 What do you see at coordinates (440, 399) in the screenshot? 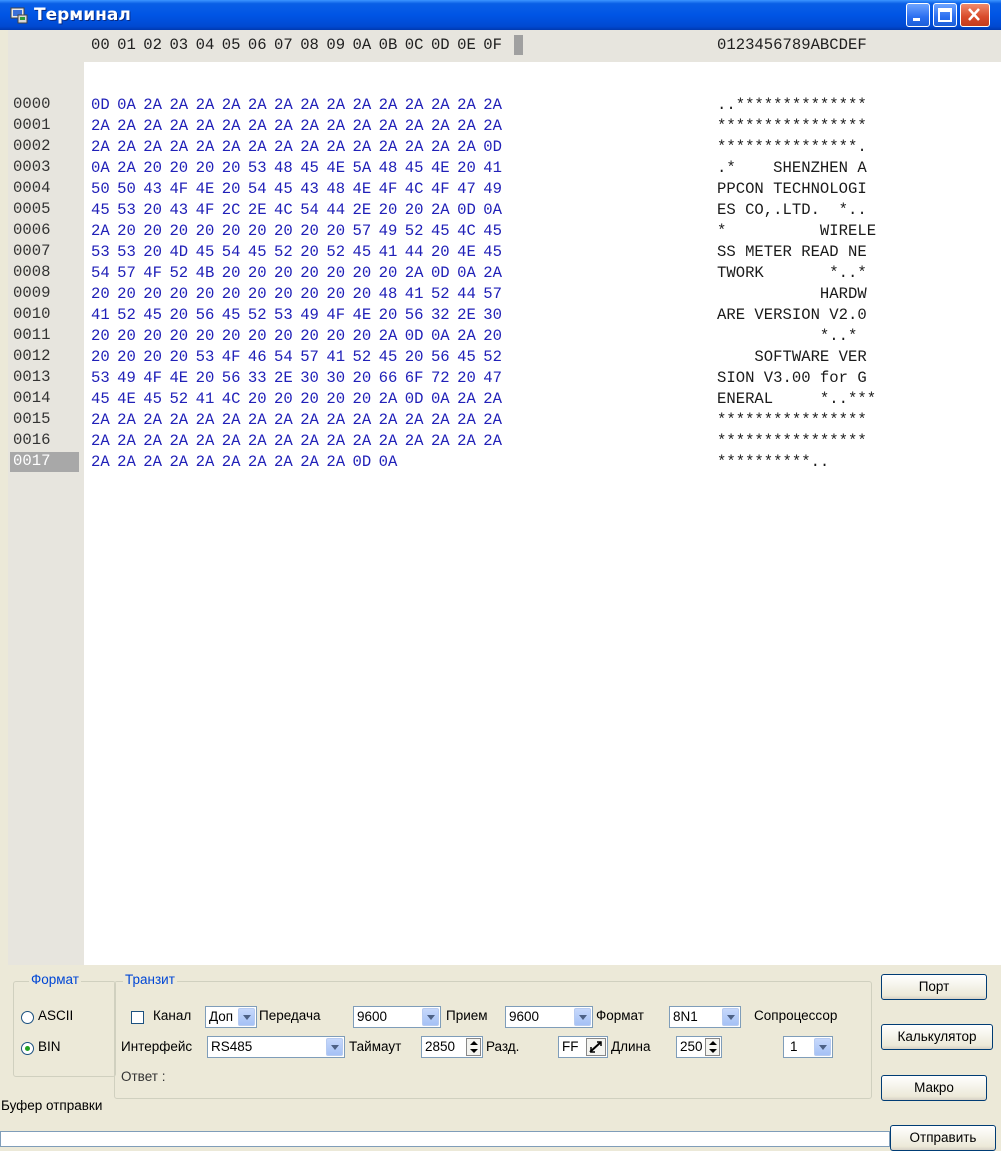
I see `hex-byte: 0A` at bounding box center [440, 399].